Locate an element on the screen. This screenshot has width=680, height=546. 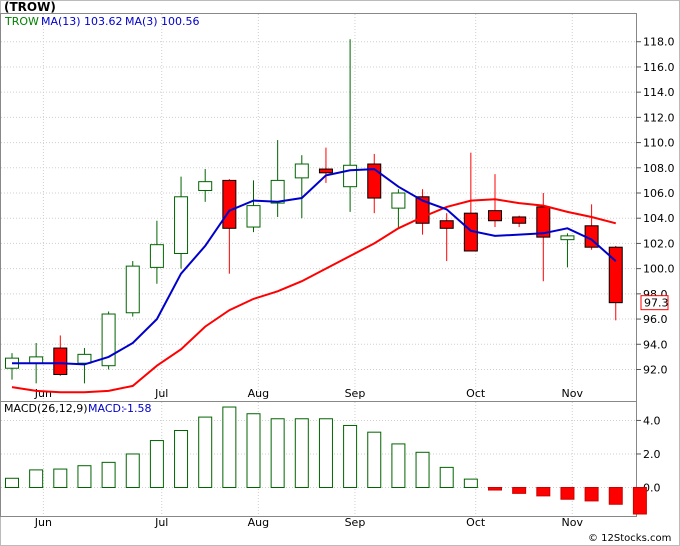
price-tick-label: 104.0 is located at coordinates (659, 218).